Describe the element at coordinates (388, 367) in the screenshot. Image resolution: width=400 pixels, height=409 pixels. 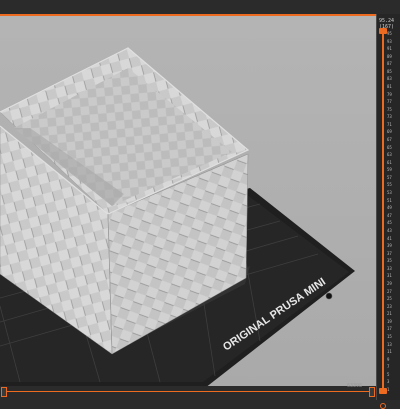
I see `layer-tick-label: 7` at that location.